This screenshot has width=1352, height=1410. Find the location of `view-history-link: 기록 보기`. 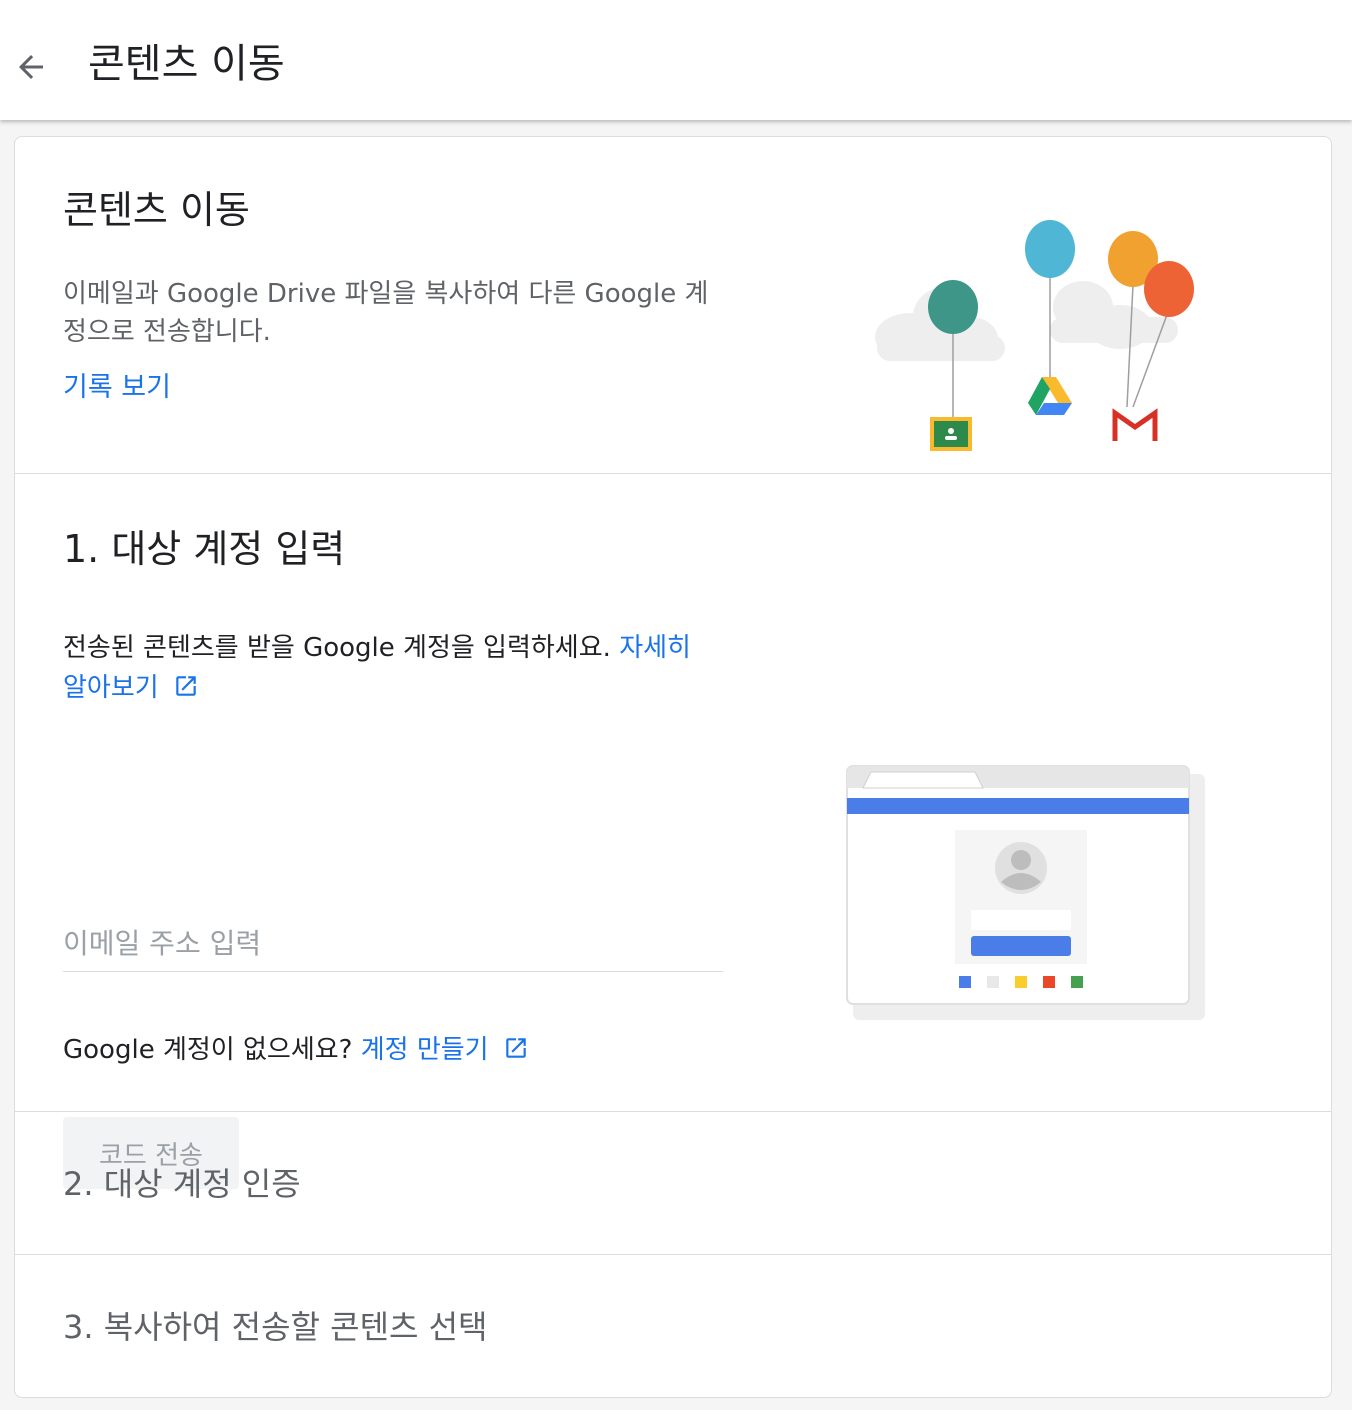

view-history-link: 기록 보기 is located at coordinates (117, 388).